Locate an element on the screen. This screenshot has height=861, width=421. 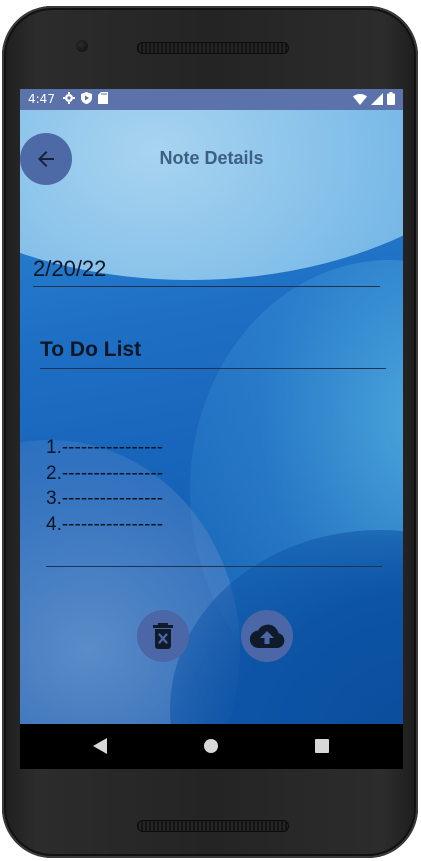
status-time: 4:47 is located at coordinates (41, 99).